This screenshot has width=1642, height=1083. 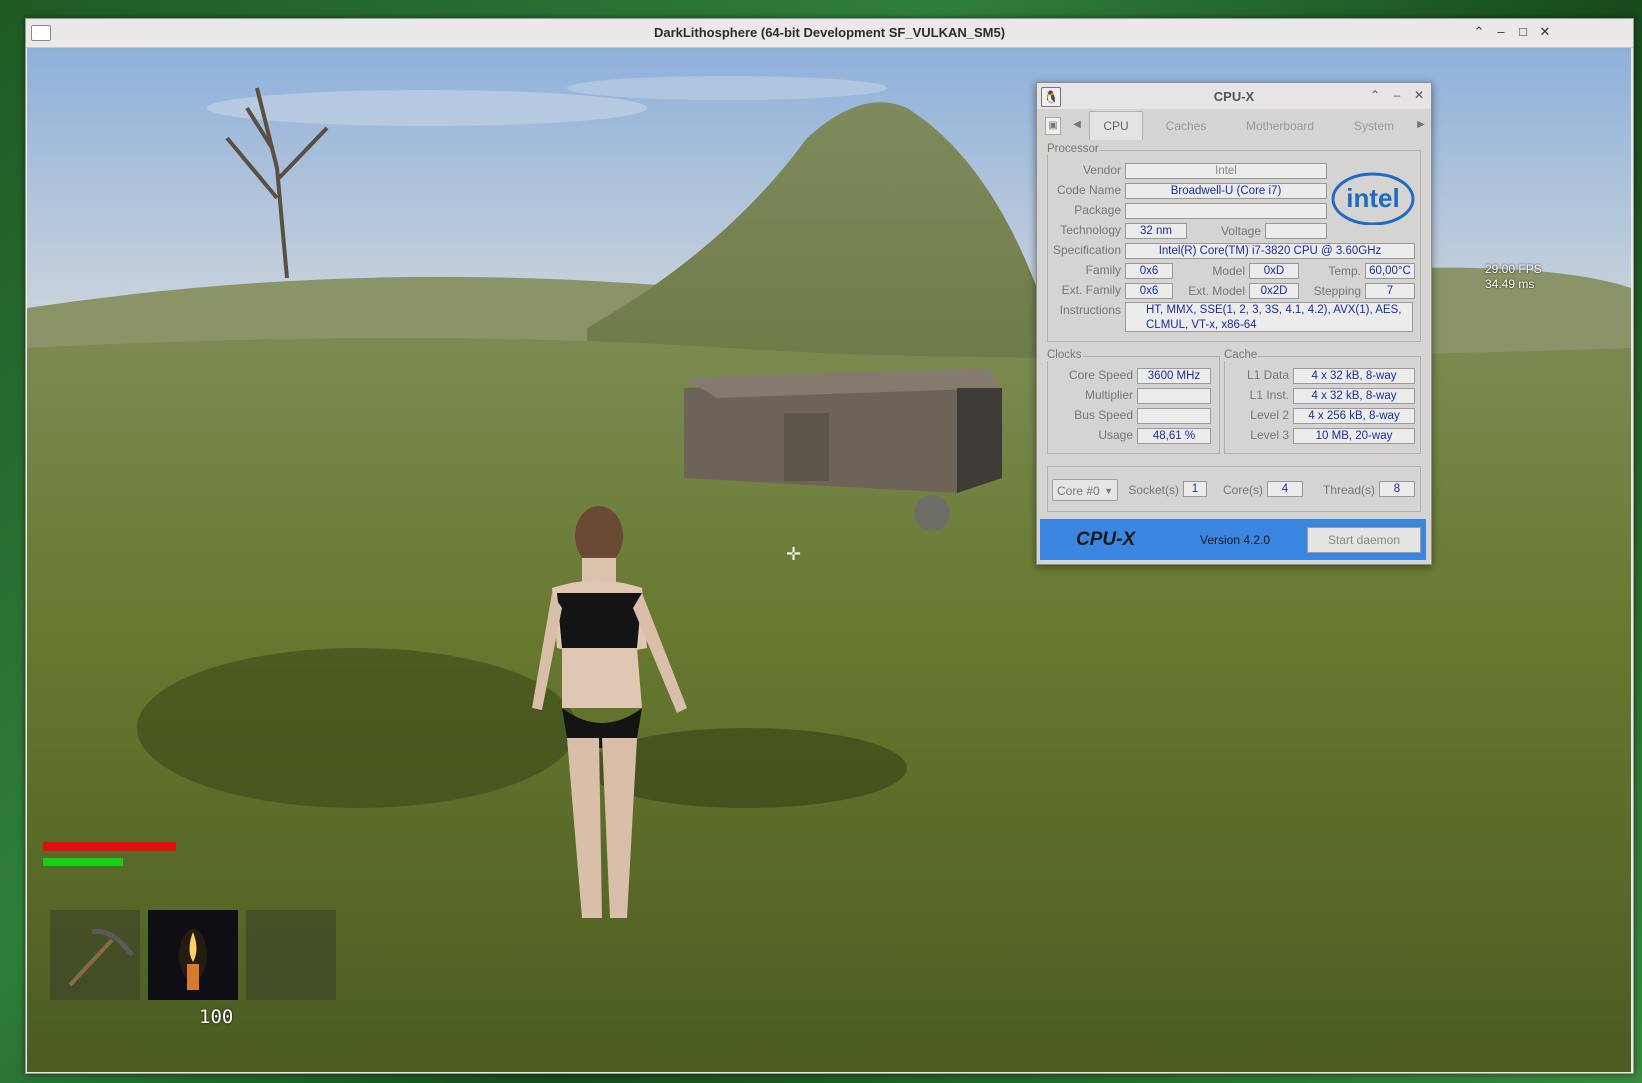 I want to click on tab-menu-icon: ▣, so click(x=1053, y=126).